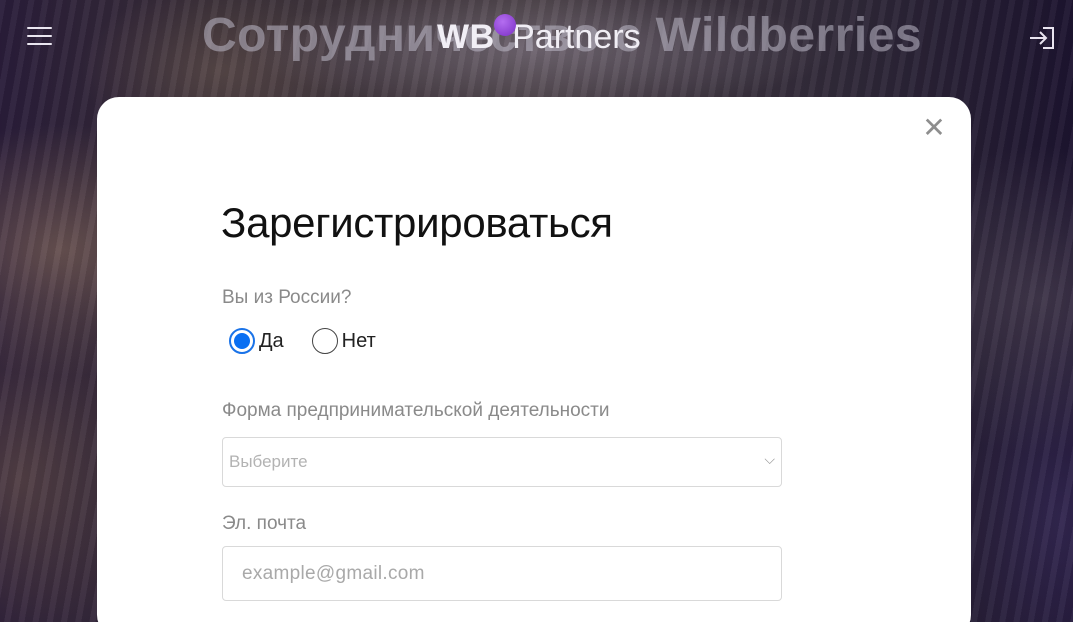  Describe the element at coordinates (287, 297) in the screenshot. I see `russia-question-label: Вы из России?` at that location.